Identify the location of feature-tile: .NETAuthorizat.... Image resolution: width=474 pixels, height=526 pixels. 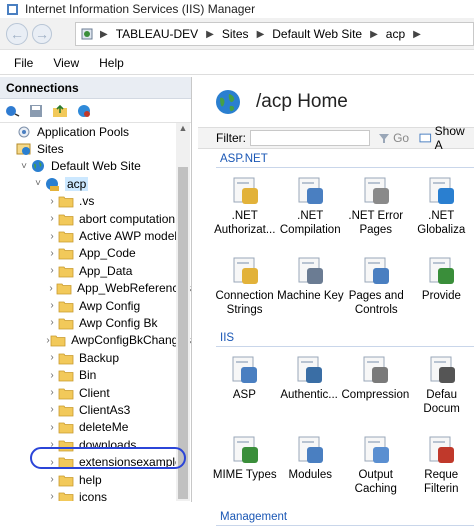
(245, 208).